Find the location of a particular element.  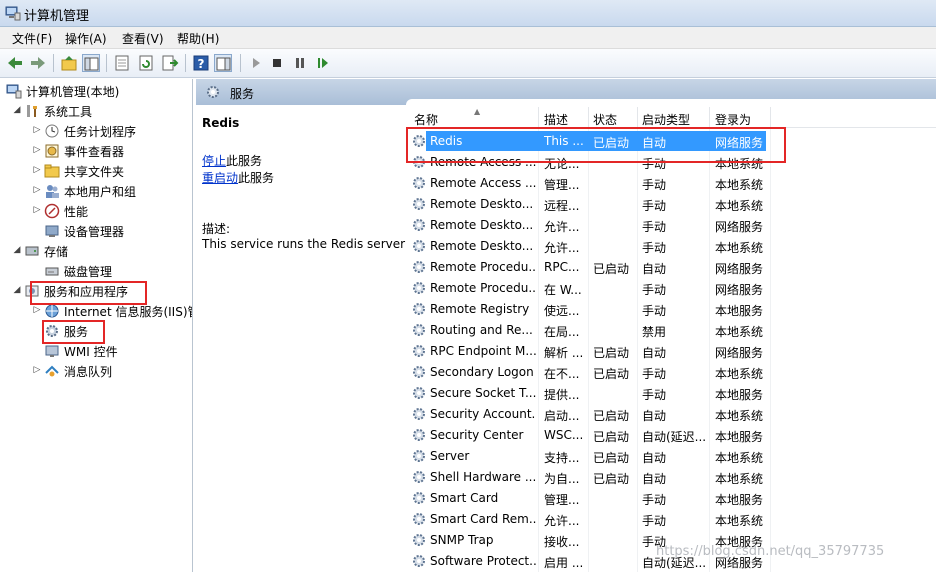

action-pane-icon is located at coordinates (223, 63).